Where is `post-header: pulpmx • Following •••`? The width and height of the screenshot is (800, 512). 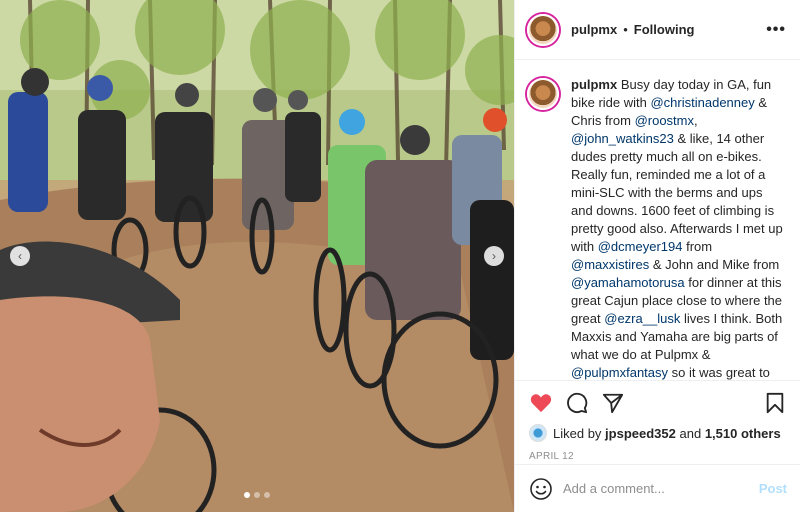
post-header: pulpmx • Following ••• is located at coordinates (657, 30).